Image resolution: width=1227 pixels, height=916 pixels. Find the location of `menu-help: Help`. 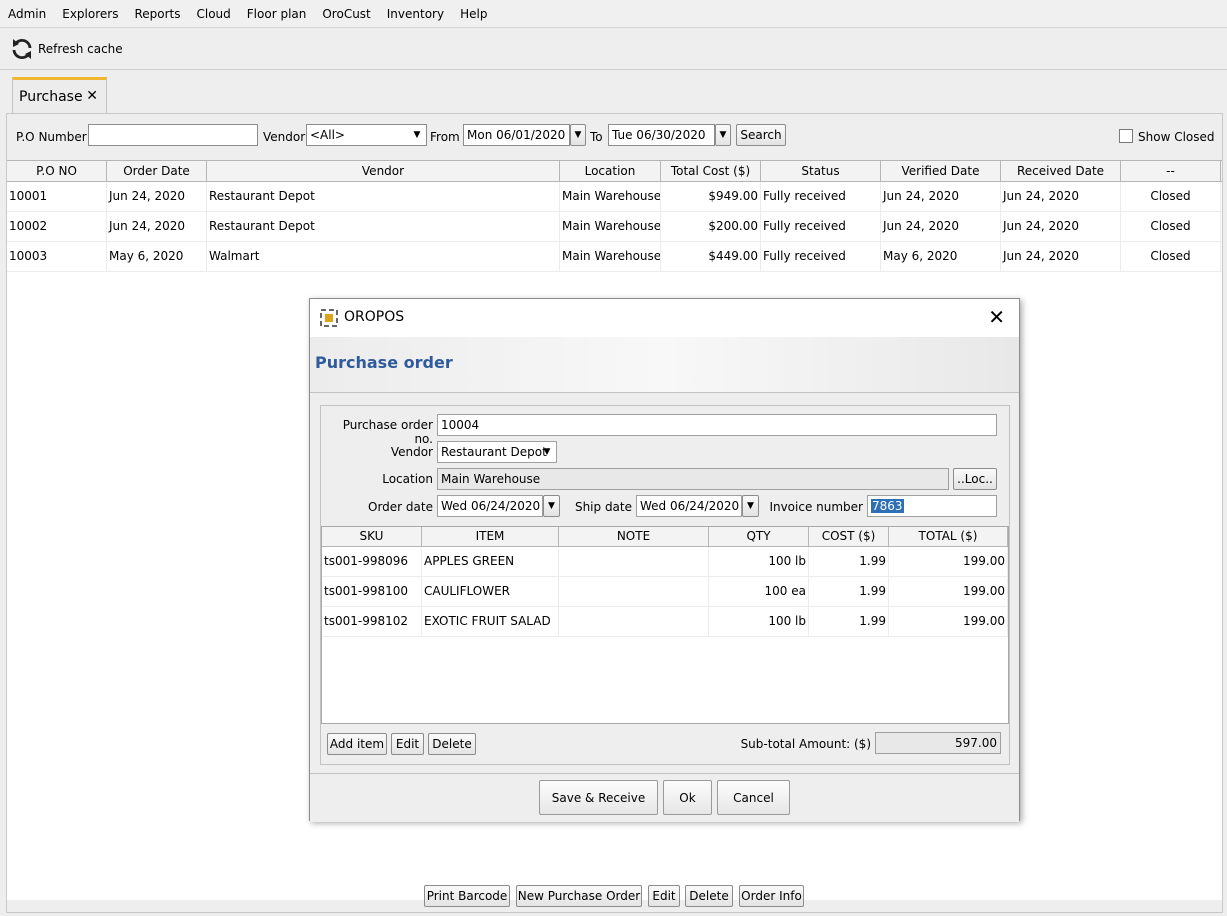

menu-help: Help is located at coordinates (473, 14).